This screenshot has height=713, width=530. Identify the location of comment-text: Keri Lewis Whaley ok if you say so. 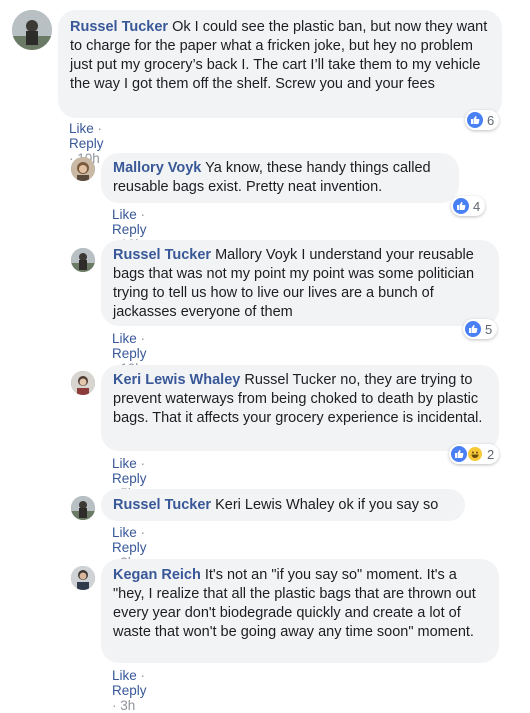
(327, 505).